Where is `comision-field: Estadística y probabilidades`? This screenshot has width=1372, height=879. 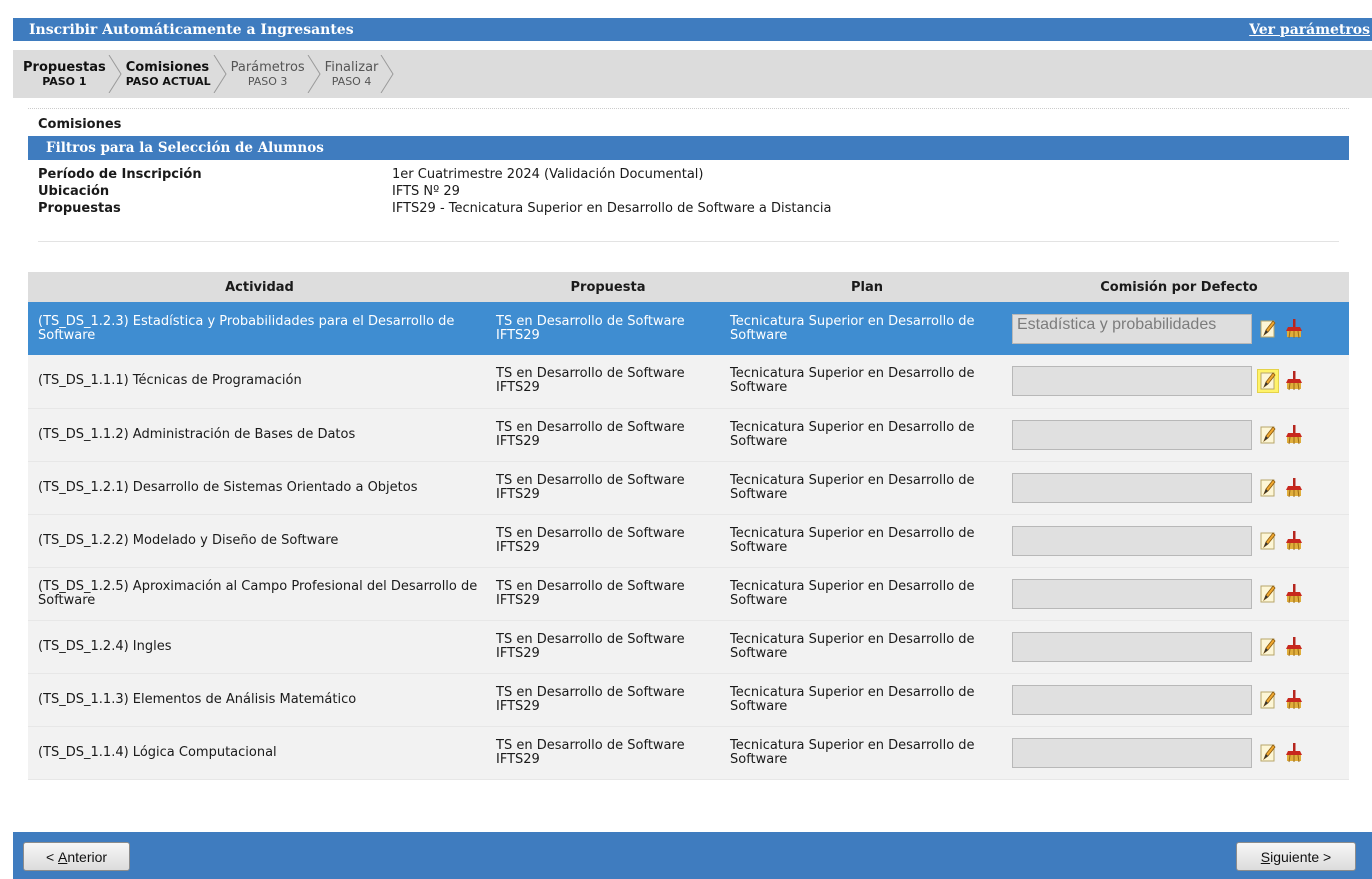 comision-field: Estadística y probabilidades is located at coordinates (1132, 328).